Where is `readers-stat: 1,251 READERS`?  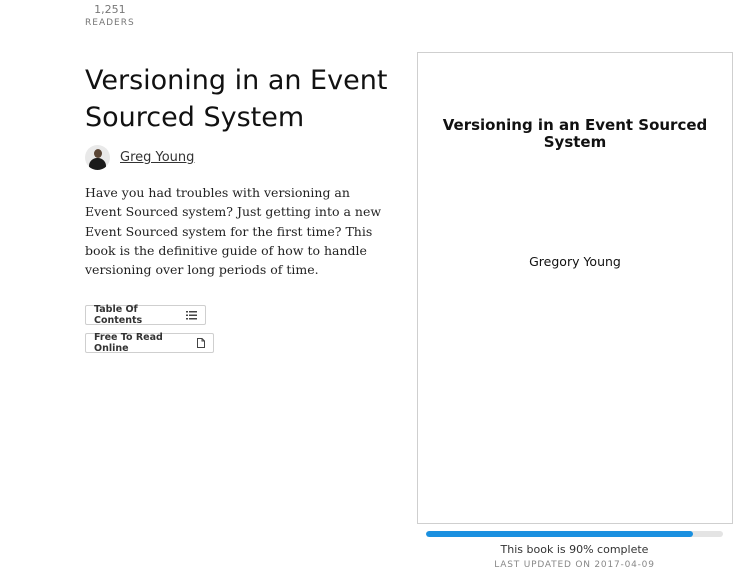 readers-stat: 1,251 READERS is located at coordinates (110, 15).